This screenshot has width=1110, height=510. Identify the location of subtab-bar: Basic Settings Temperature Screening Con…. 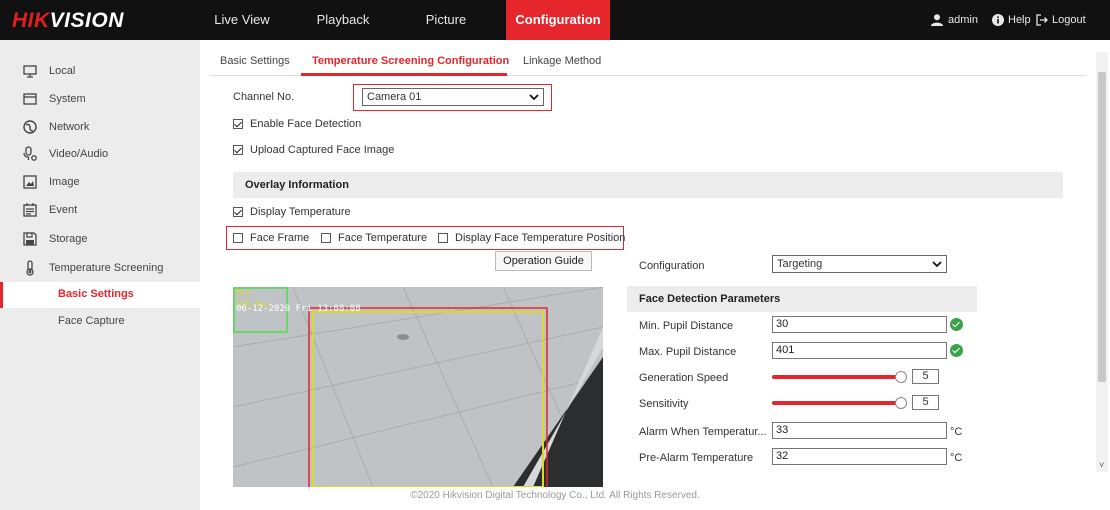
(648, 58).